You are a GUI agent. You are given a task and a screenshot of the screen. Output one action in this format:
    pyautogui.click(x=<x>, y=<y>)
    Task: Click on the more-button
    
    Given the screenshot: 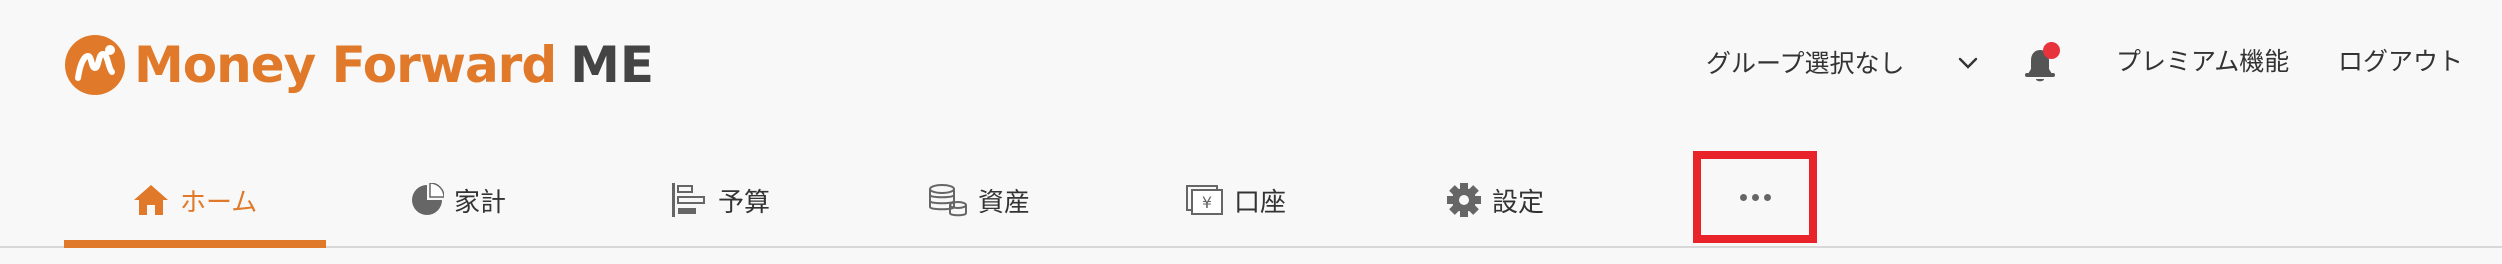 What is the action you would take?
    pyautogui.click(x=1755, y=197)
    